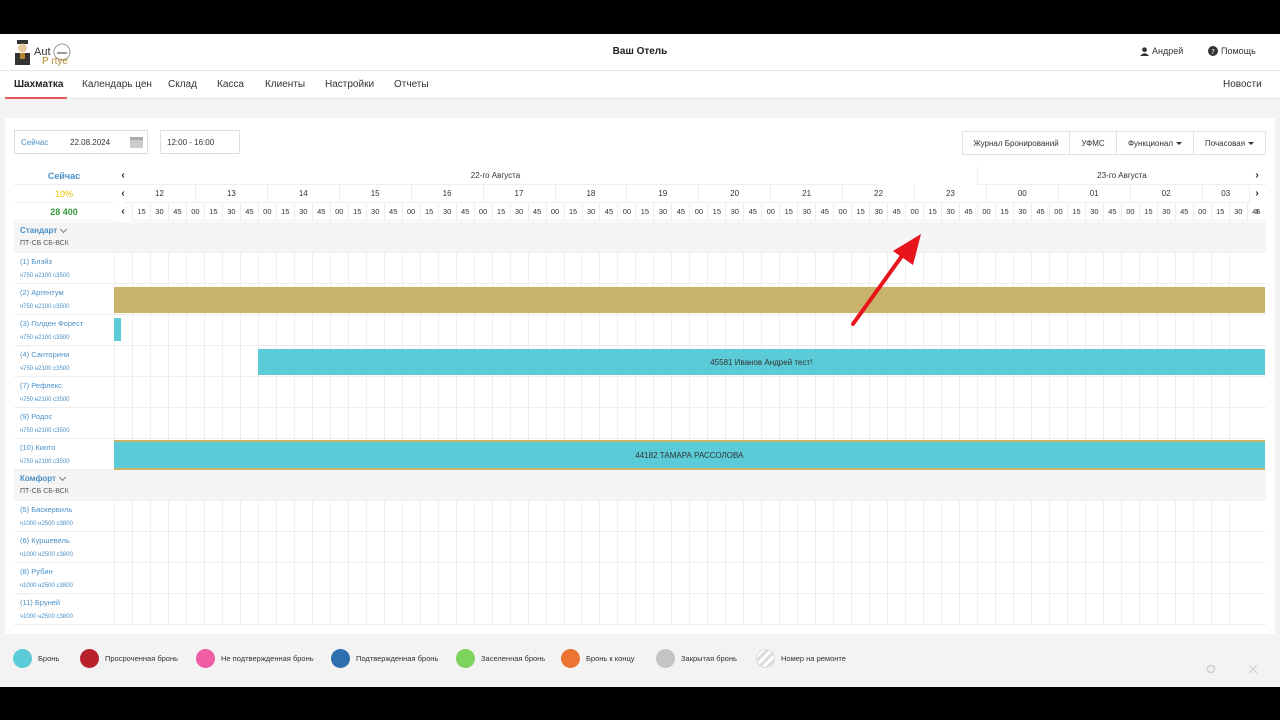 This screenshot has width=1280, height=720. What do you see at coordinates (285, 84) in the screenshot?
I see `tab-clients: Клиенты` at bounding box center [285, 84].